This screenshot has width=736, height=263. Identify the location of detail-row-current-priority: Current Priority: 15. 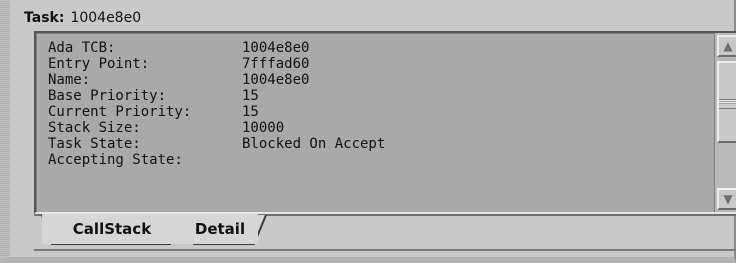
(380, 112).